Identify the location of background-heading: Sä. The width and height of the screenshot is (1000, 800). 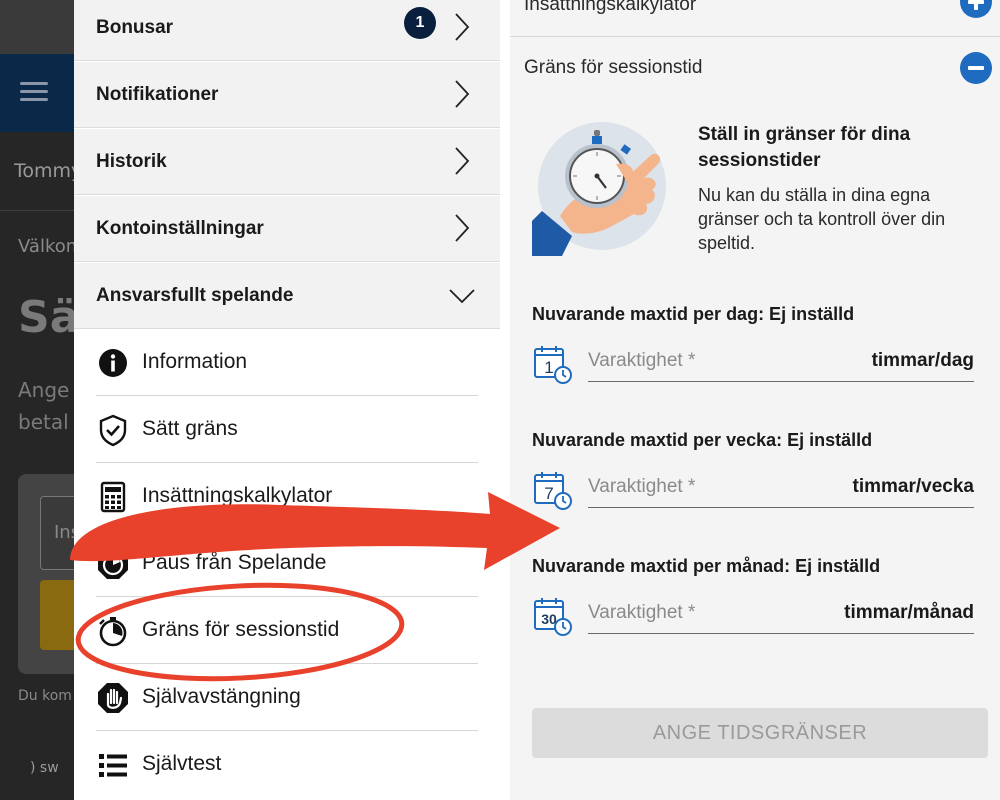
(49, 317).